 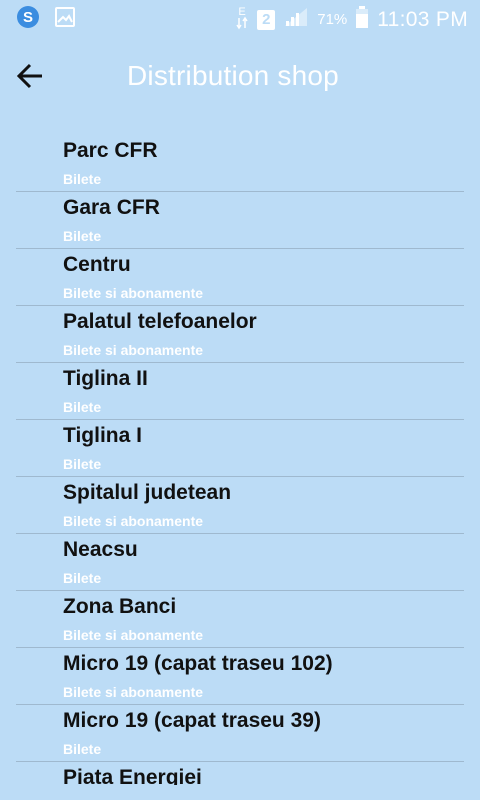 I want to click on shop-name: Piata Energiei, so click(x=132, y=775).